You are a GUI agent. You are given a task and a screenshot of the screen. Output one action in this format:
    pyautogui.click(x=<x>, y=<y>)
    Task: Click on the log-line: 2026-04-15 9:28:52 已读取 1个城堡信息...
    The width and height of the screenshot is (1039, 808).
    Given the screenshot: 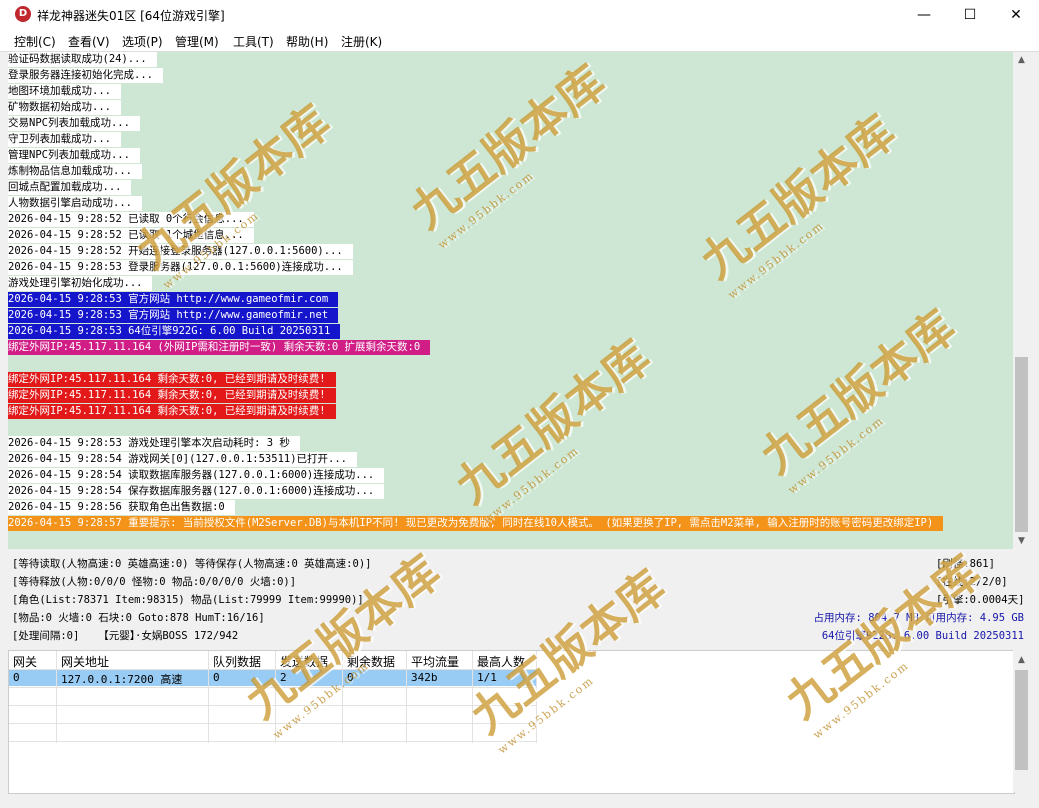 What is the action you would take?
    pyautogui.click(x=131, y=235)
    